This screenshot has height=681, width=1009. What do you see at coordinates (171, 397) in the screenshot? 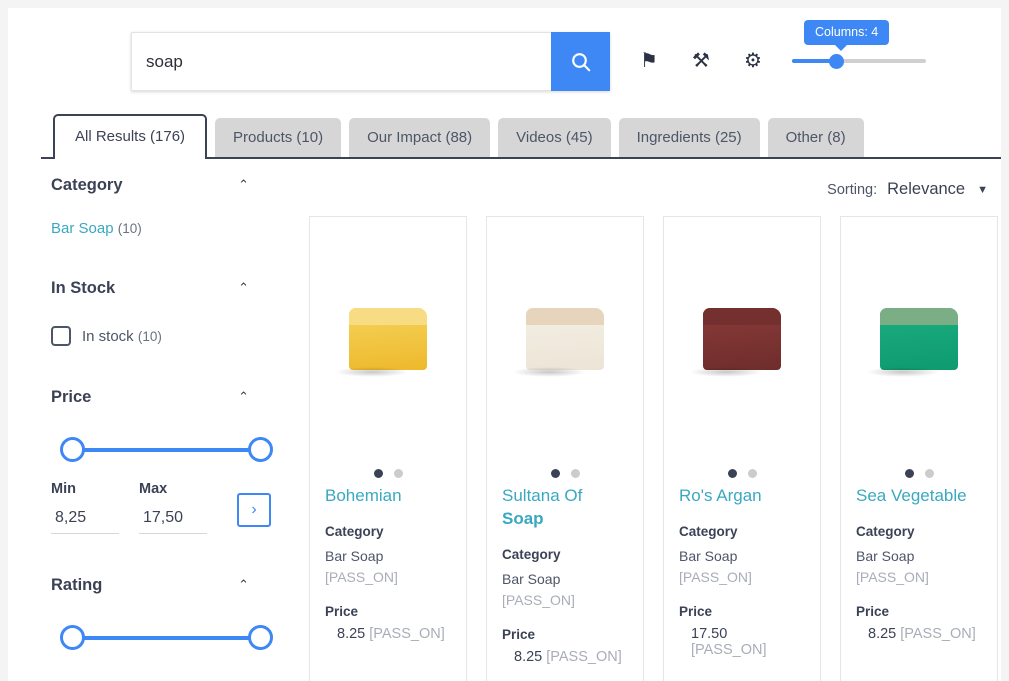
I see `facet-price-header: Price ⌃` at bounding box center [171, 397].